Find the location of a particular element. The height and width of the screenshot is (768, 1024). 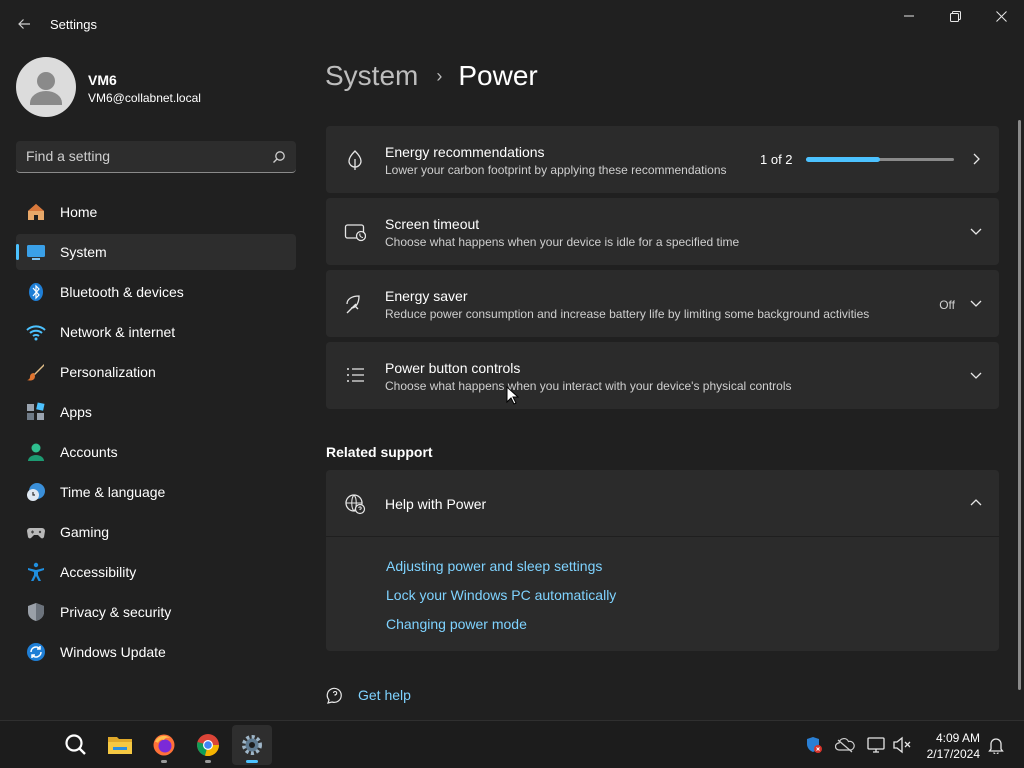

update-icon is located at coordinates (36, 652).